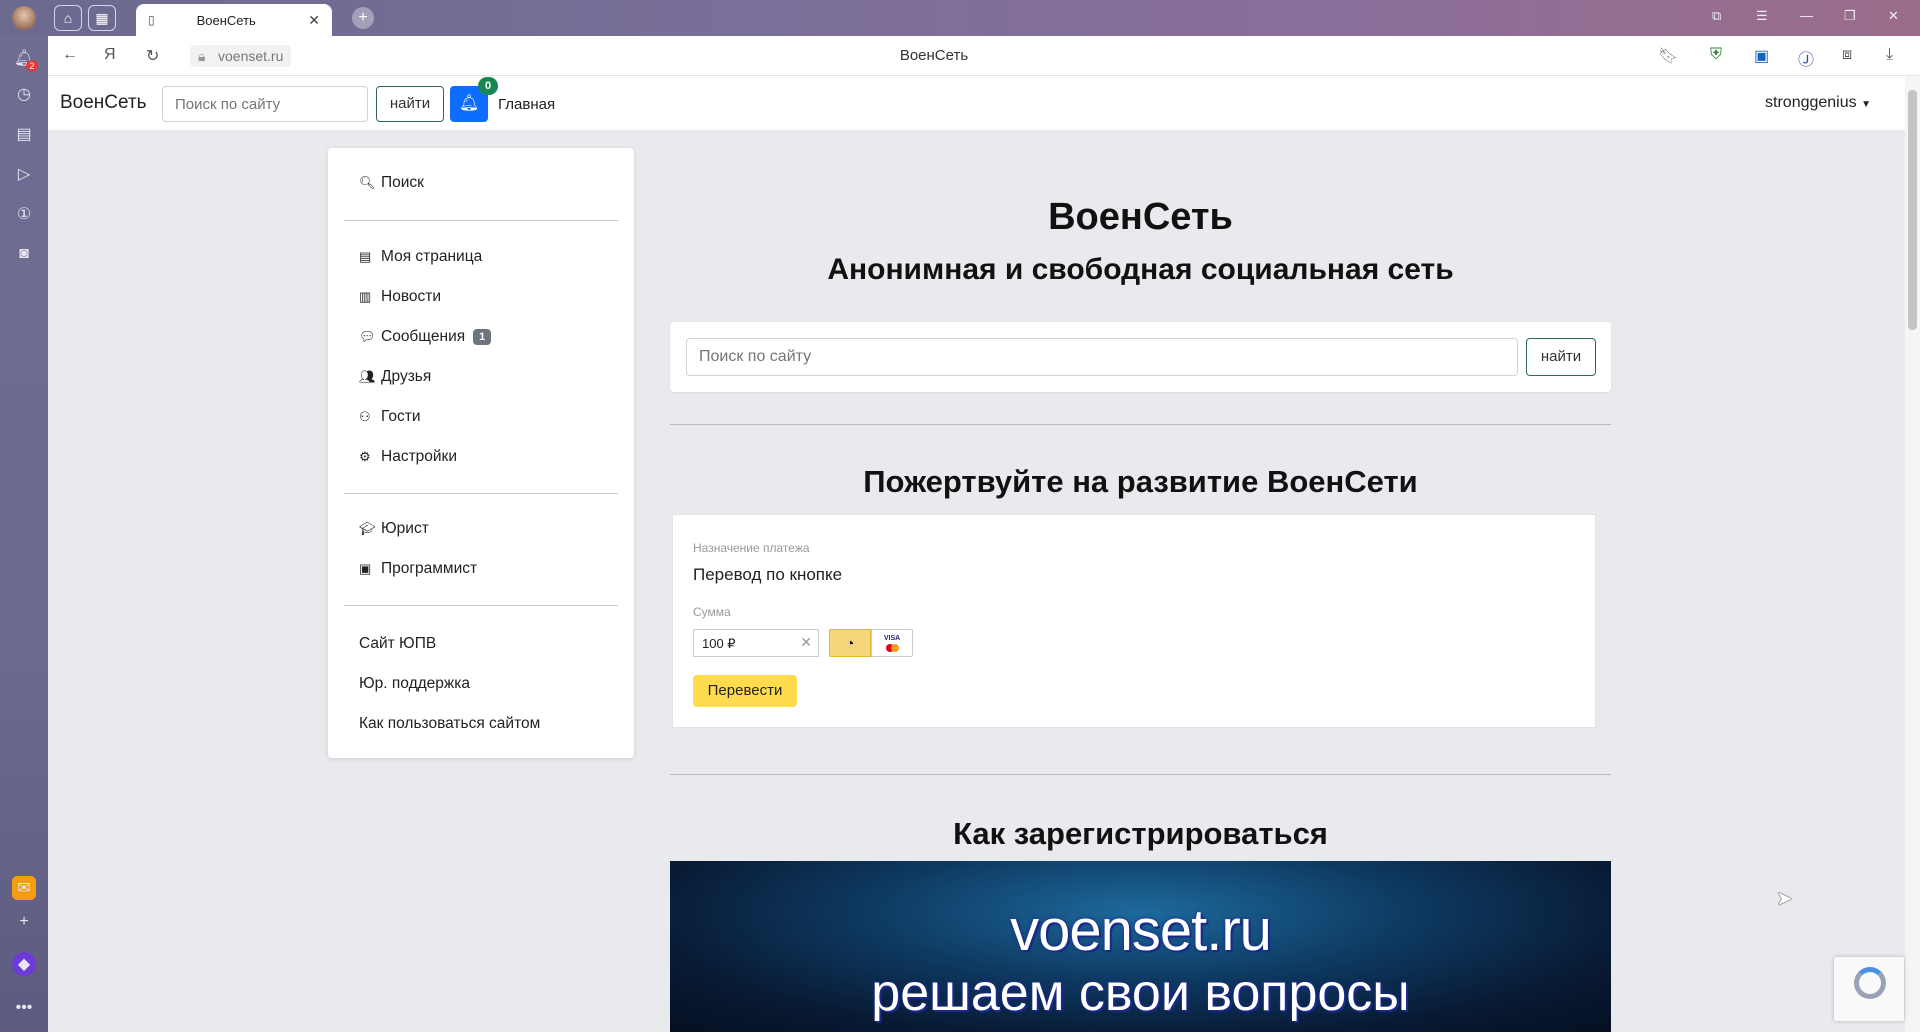 This screenshot has height=1032, width=1920. What do you see at coordinates (363, 18) in the screenshot?
I see `new-tab-button: +` at bounding box center [363, 18].